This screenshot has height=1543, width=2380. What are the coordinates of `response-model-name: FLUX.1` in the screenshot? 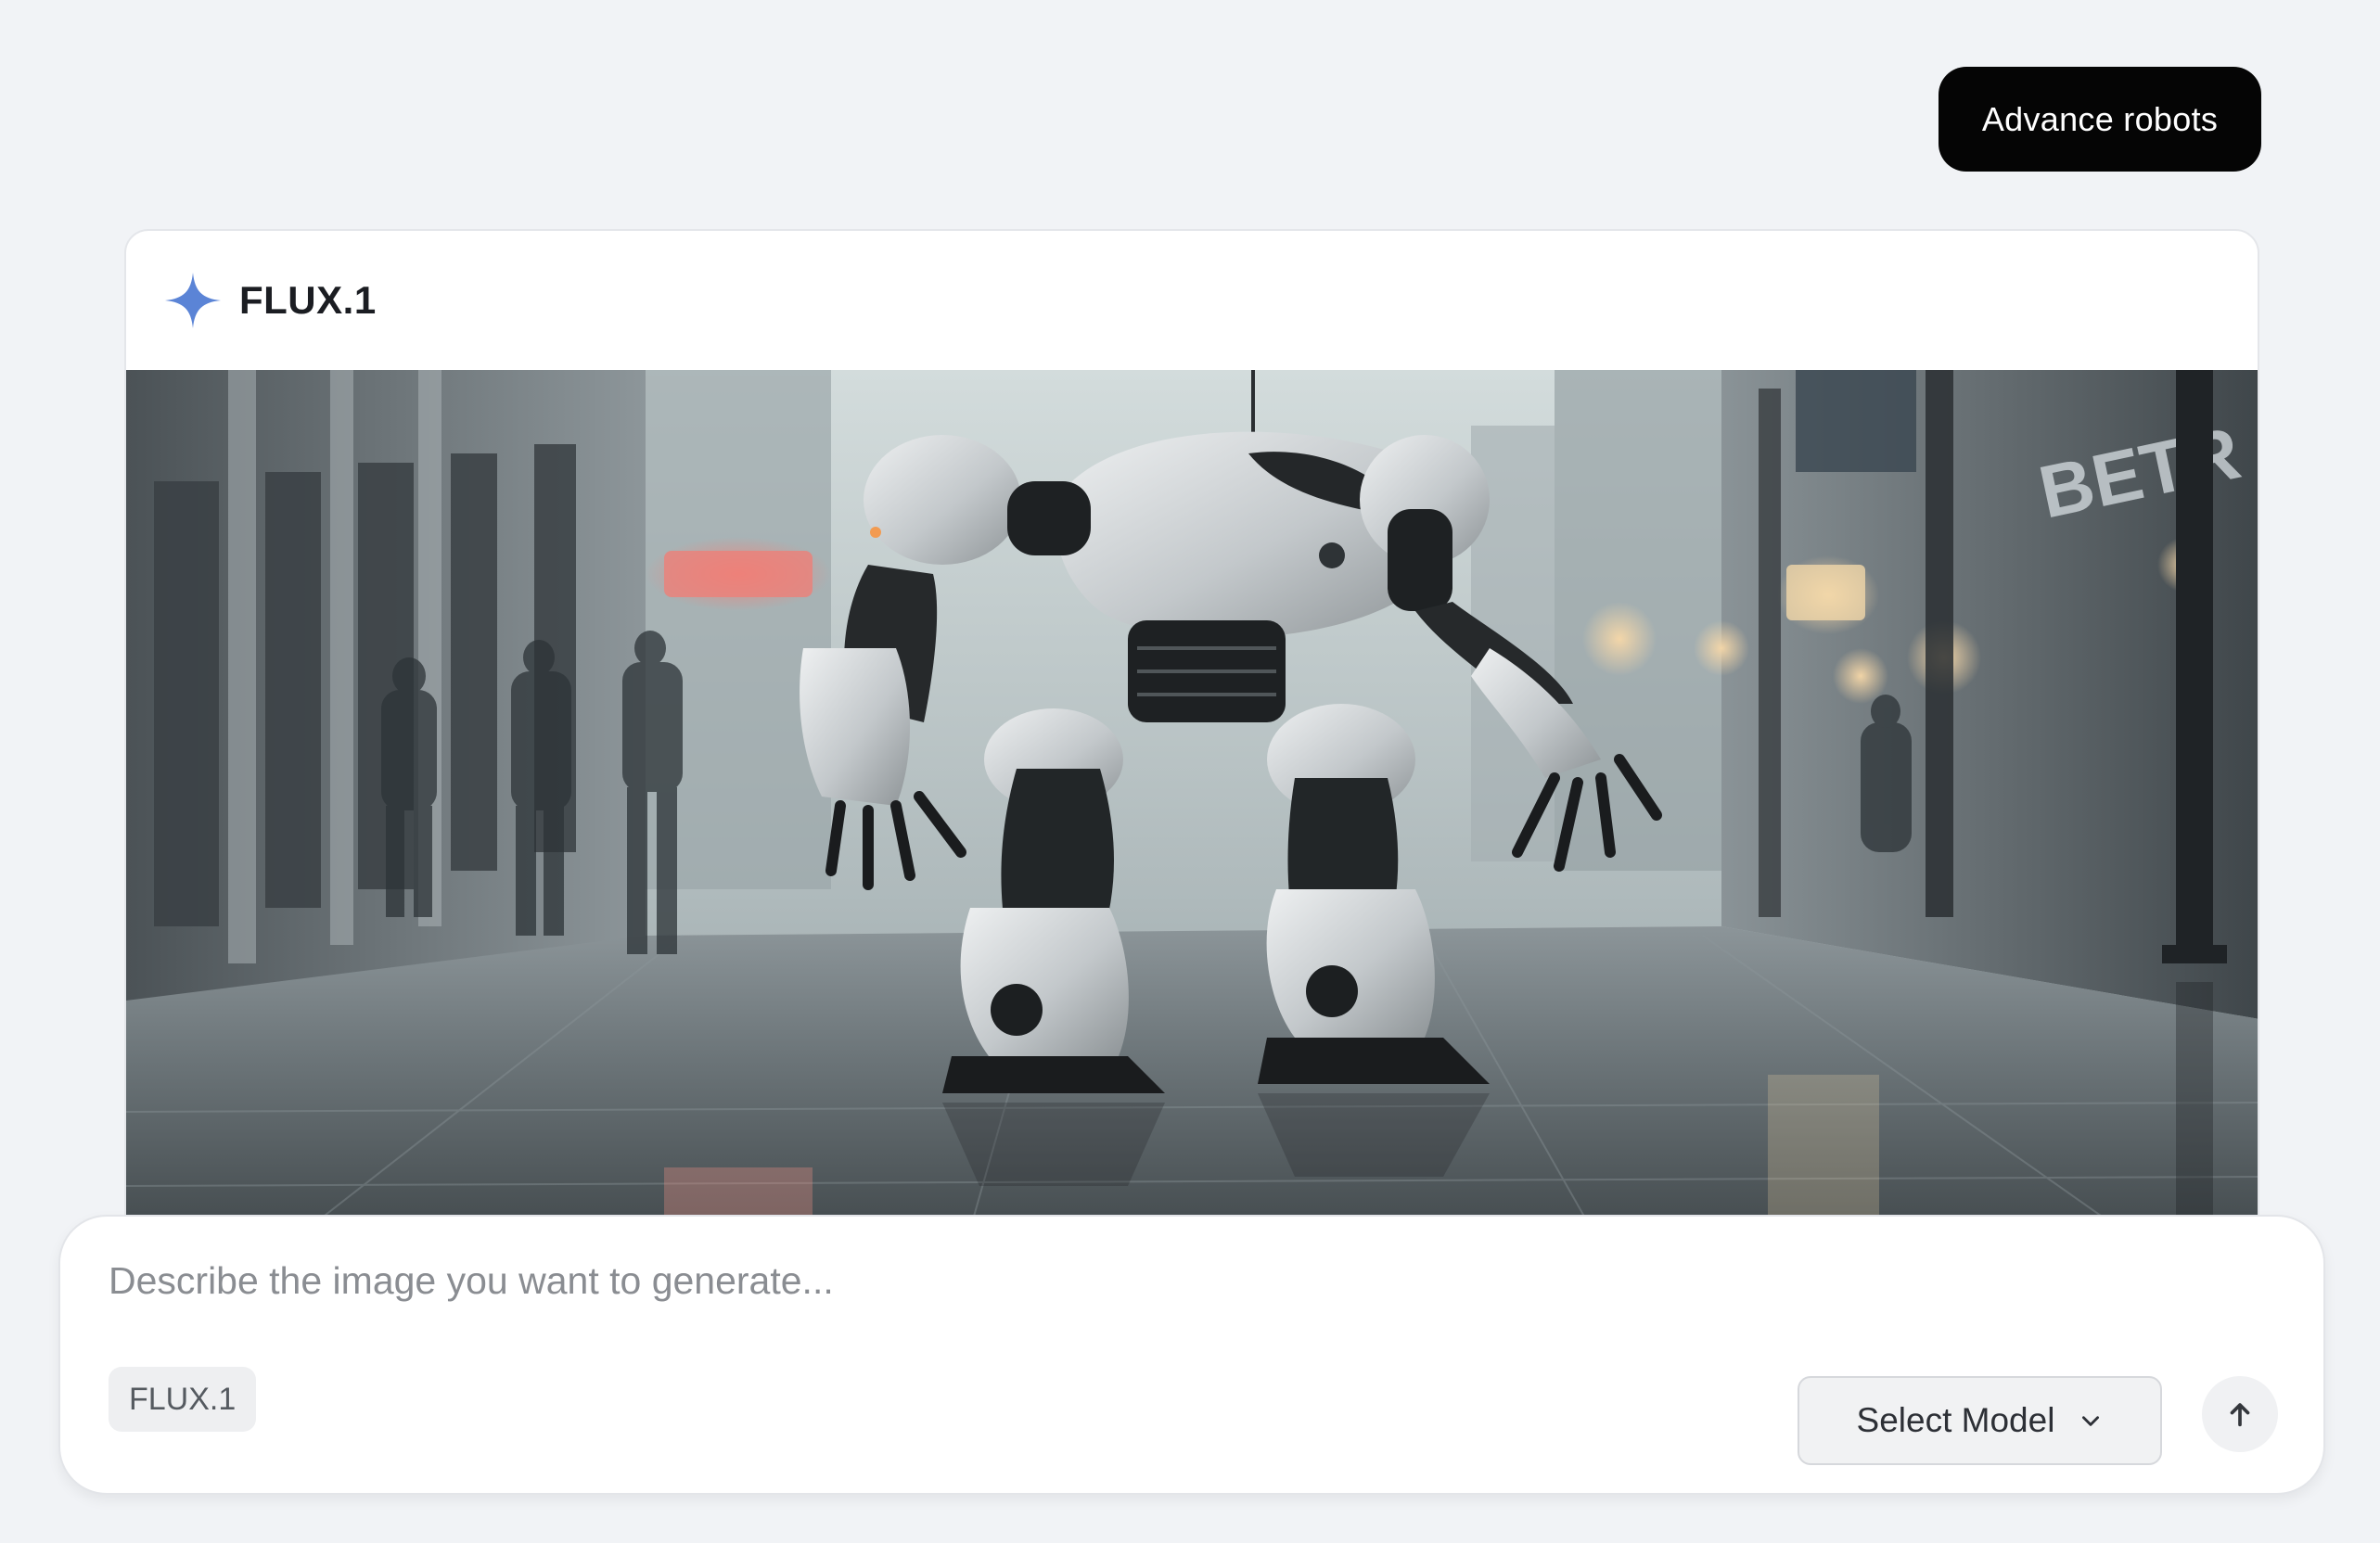 It's located at (308, 300).